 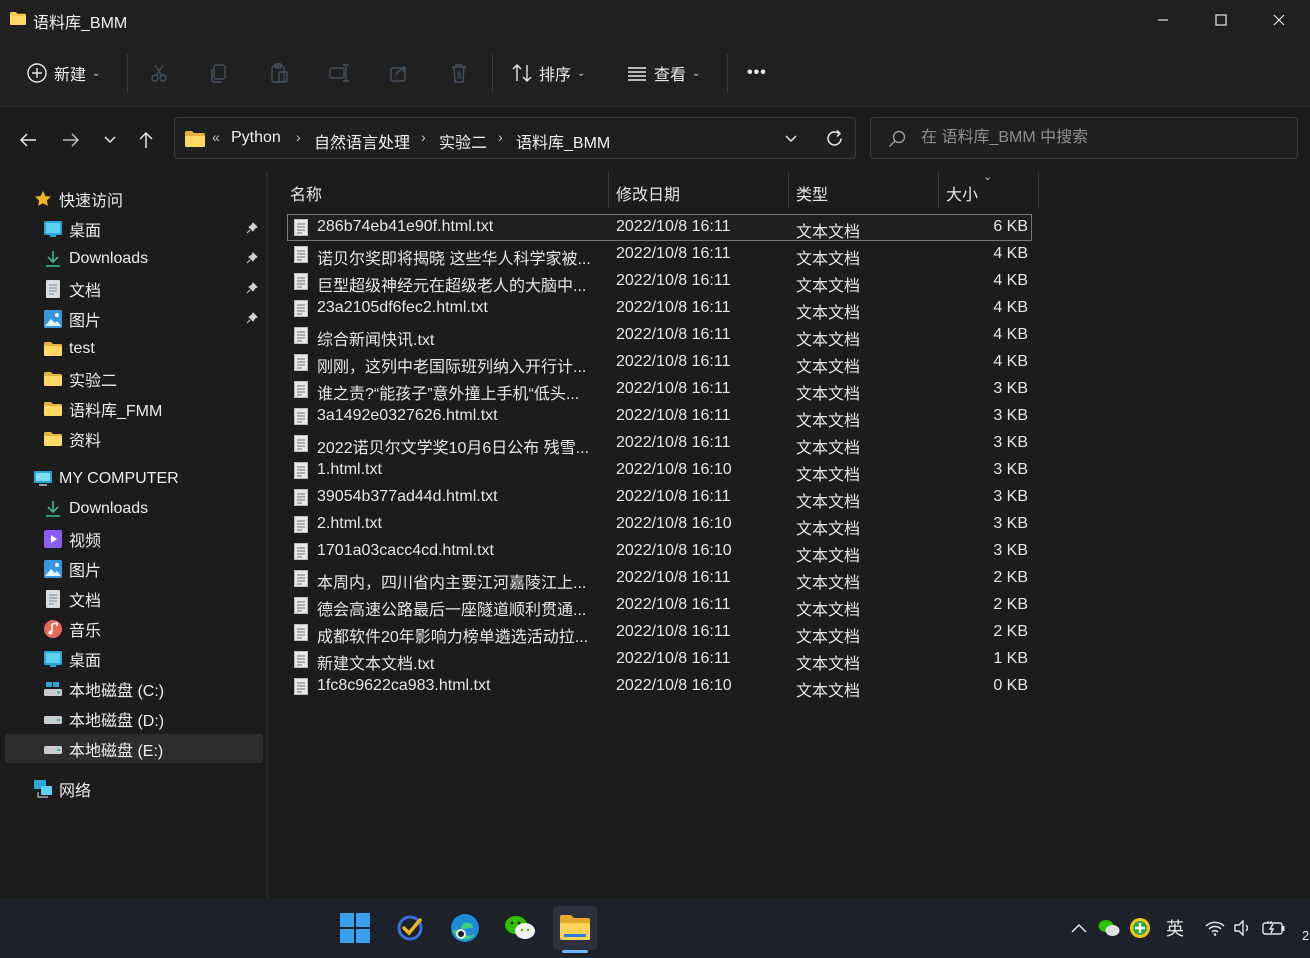 I want to click on rename-button, so click(x=339, y=73).